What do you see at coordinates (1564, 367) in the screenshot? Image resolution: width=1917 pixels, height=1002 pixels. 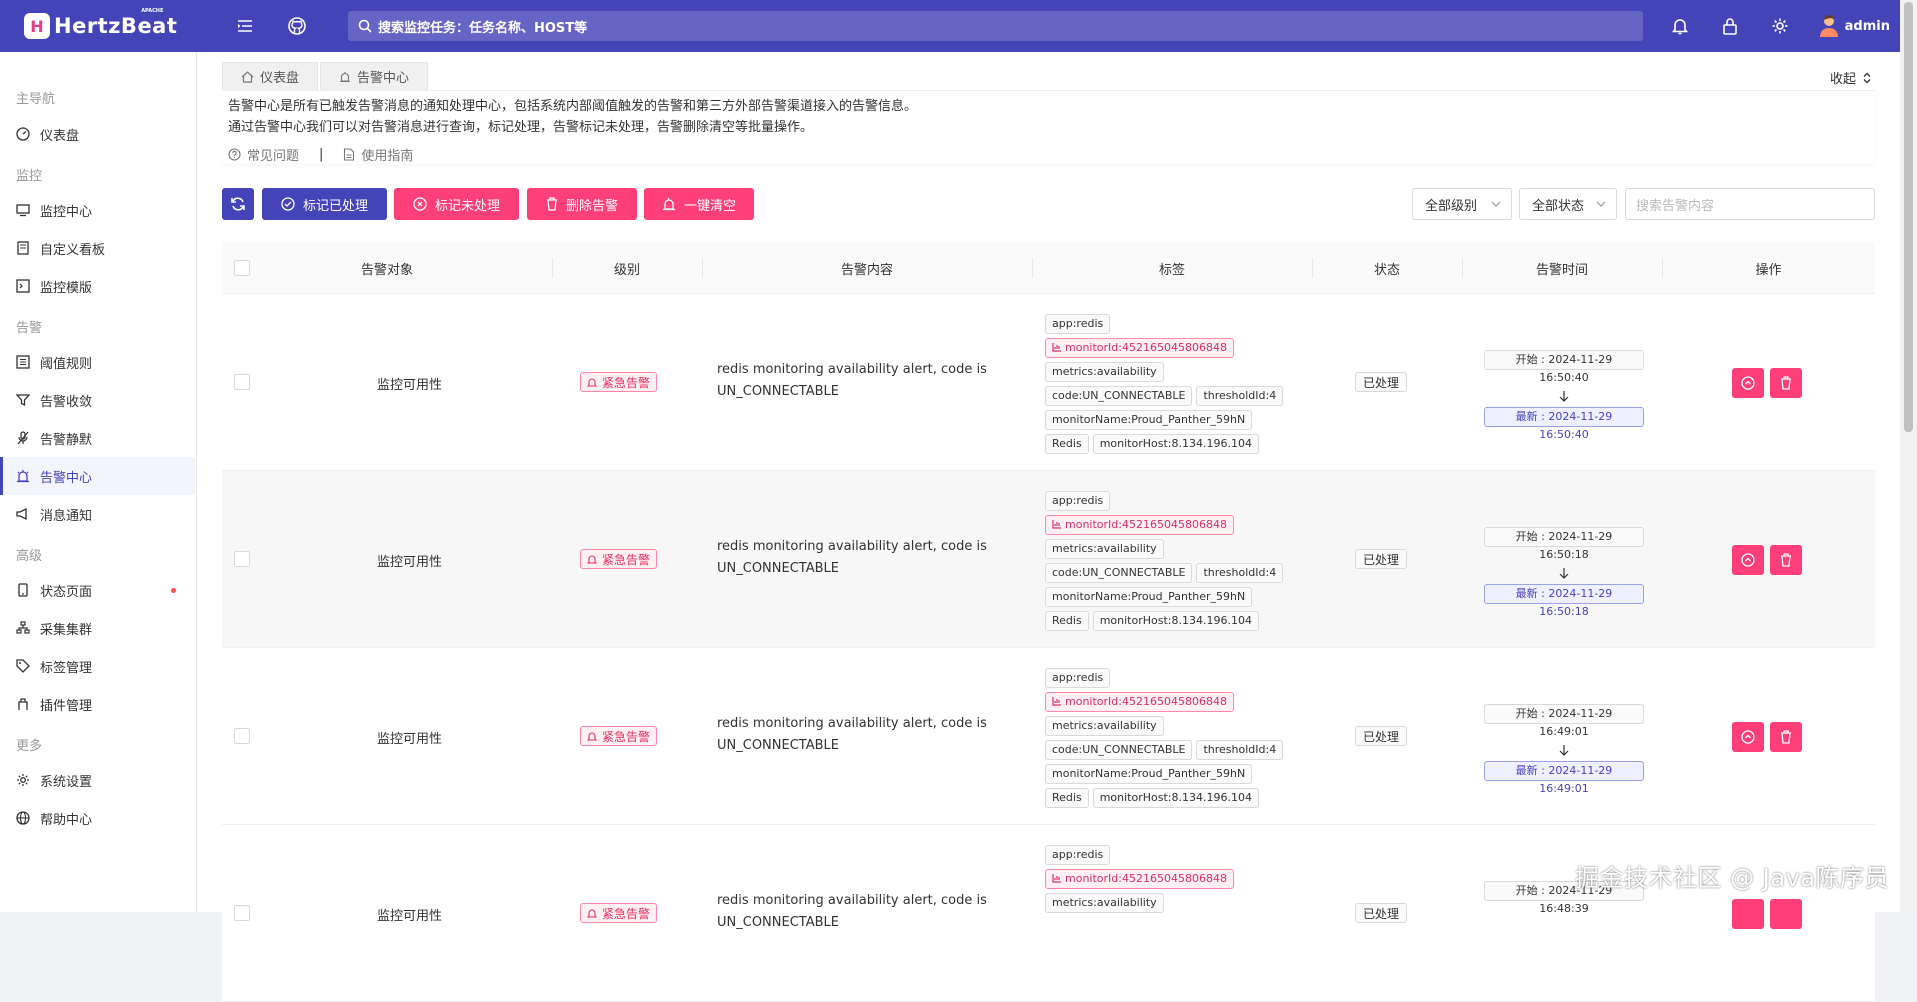 I see `time-start: 开始 : 2024-11-29 16:50:40` at bounding box center [1564, 367].